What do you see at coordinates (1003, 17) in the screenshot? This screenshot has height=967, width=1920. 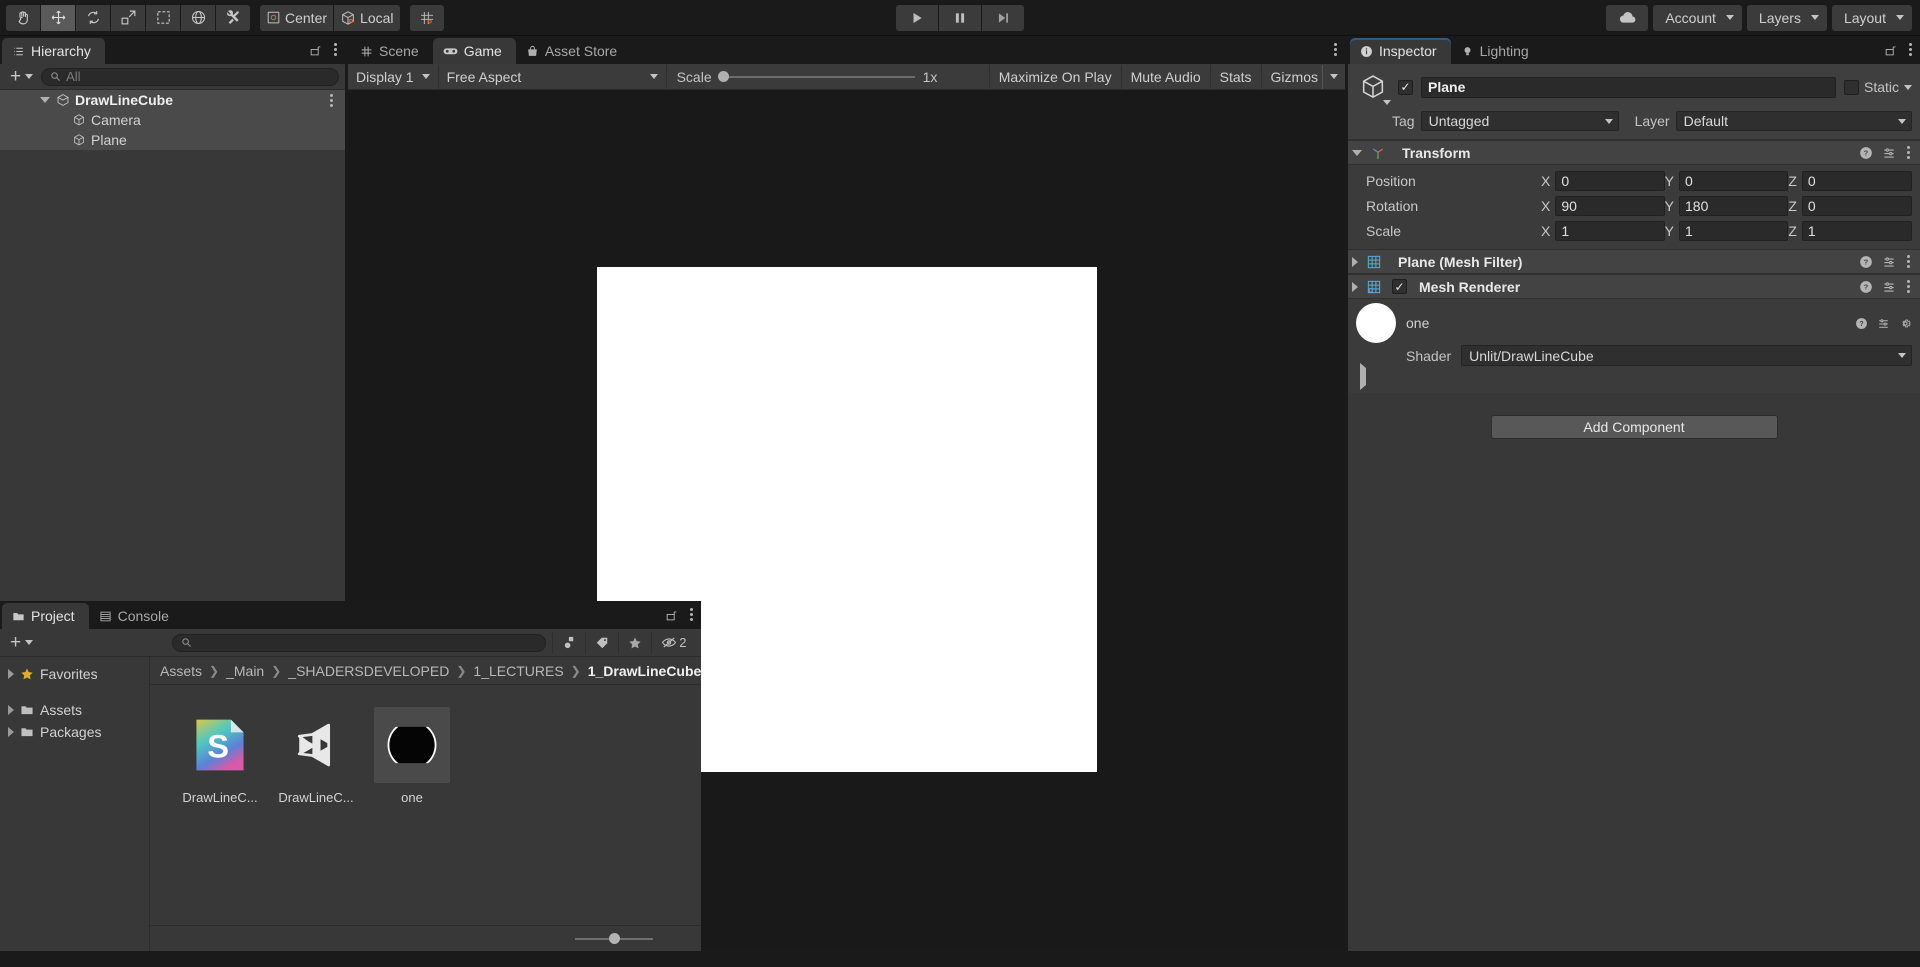 I see `step-button` at bounding box center [1003, 17].